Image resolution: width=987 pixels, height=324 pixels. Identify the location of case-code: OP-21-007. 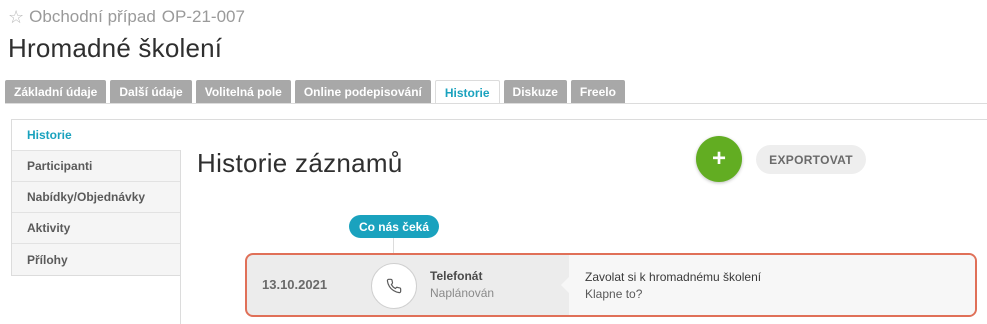
(203, 16).